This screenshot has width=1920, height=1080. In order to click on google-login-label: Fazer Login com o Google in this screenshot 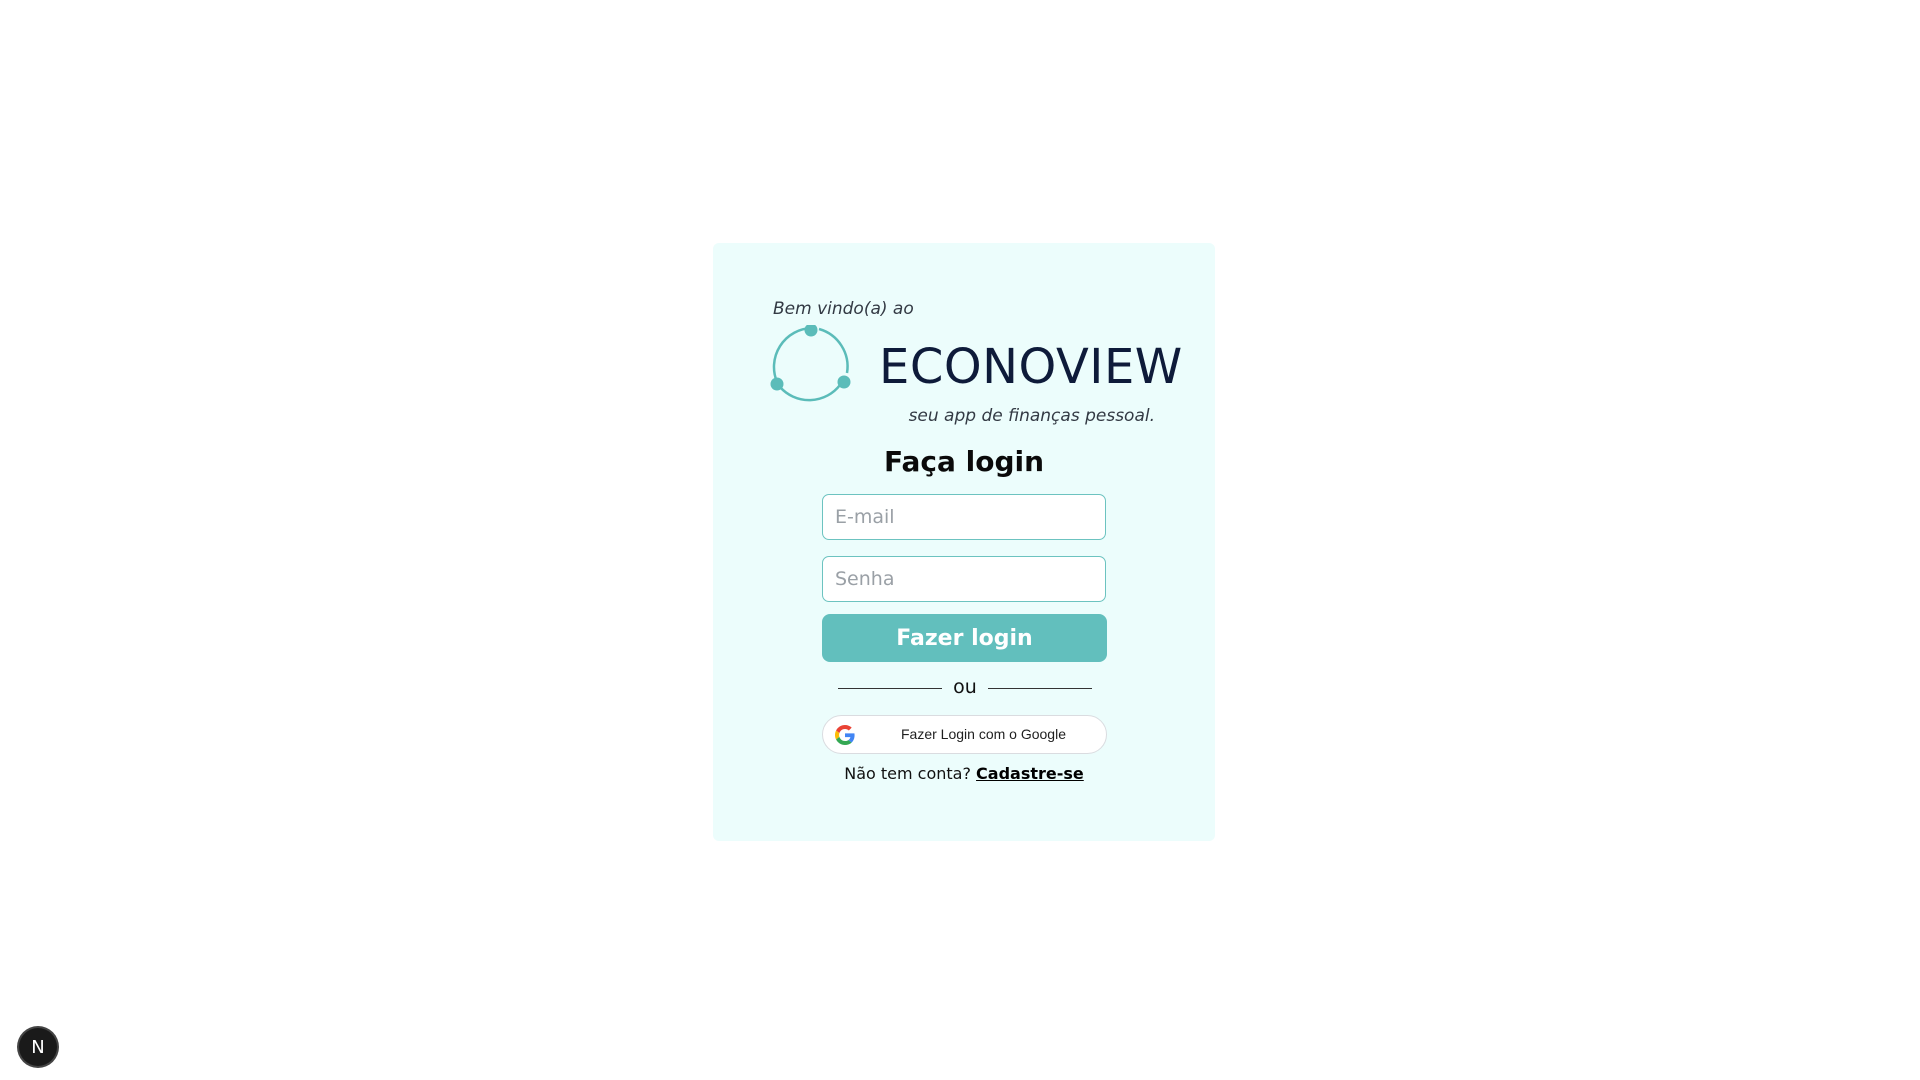, I will do `click(983, 734)`.